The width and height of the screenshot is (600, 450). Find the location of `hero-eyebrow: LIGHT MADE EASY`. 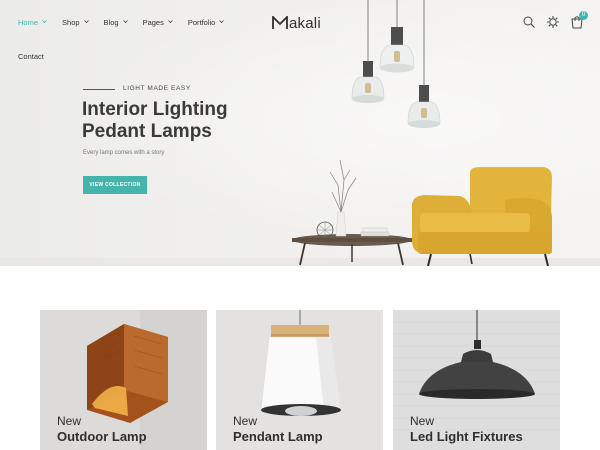

hero-eyebrow: LIGHT MADE EASY is located at coordinates (157, 88).